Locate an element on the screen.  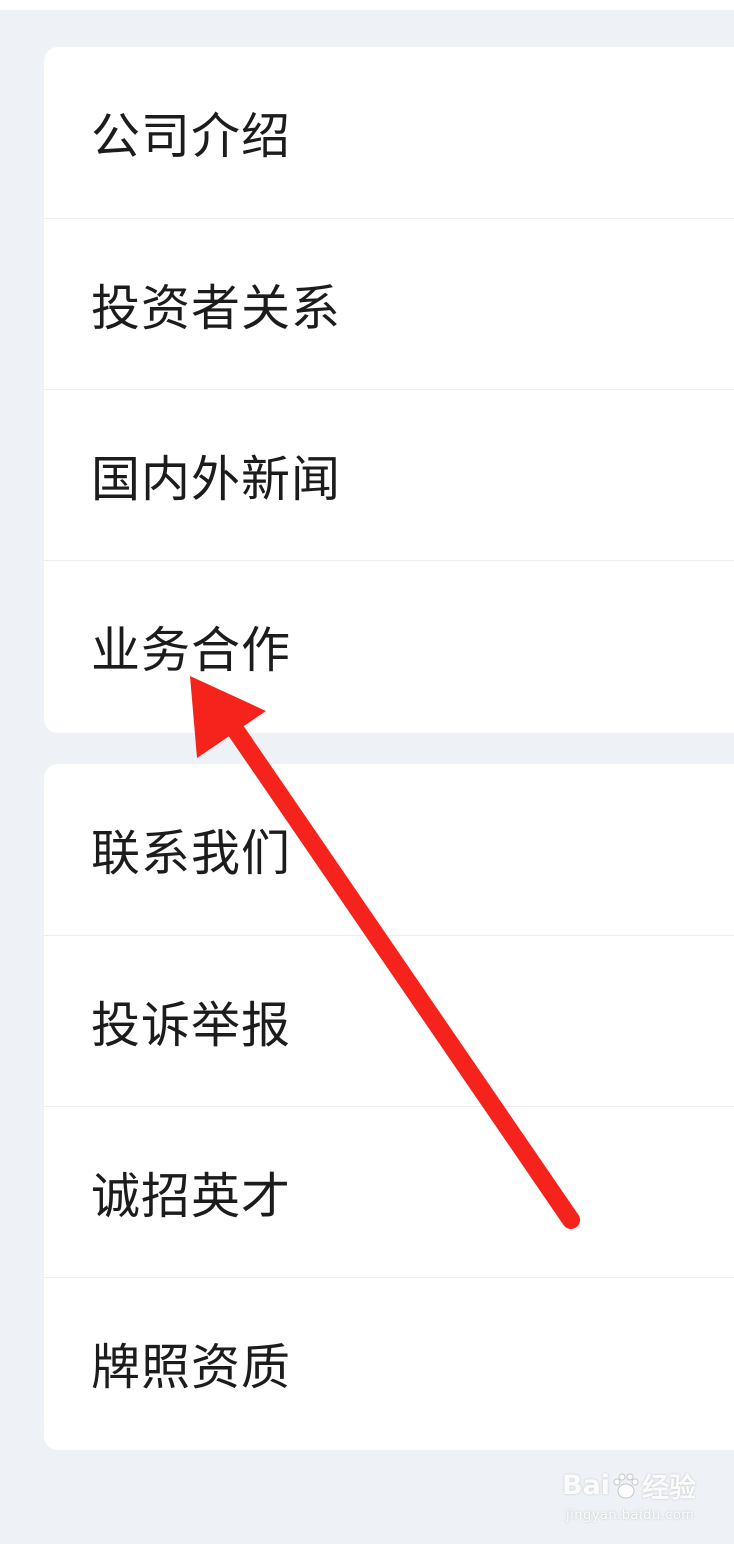
watermark-logo: Bai 经验 is located at coordinates (629, 1485).